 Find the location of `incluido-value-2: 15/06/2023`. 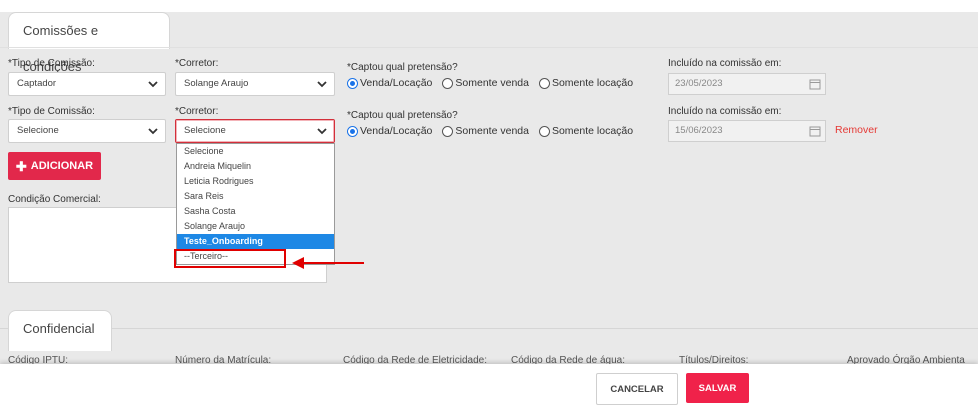

incluido-value-2: 15/06/2023 is located at coordinates (699, 130).